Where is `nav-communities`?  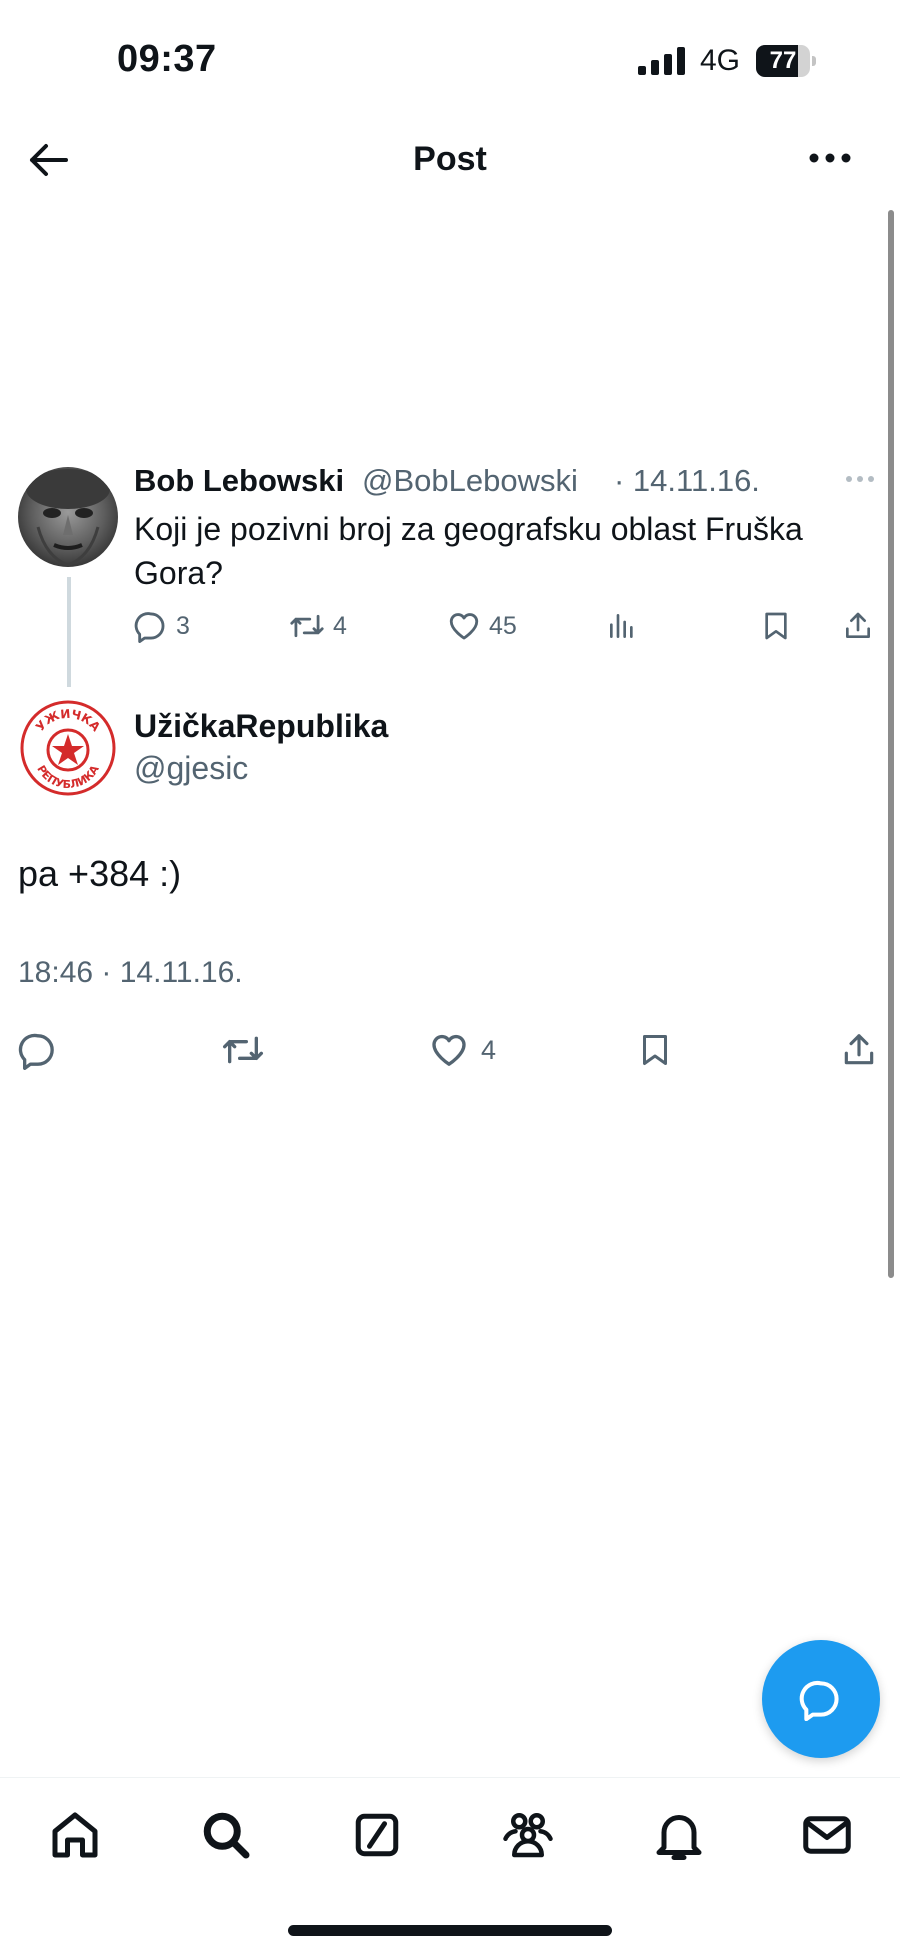 nav-communities is located at coordinates (528, 1835).